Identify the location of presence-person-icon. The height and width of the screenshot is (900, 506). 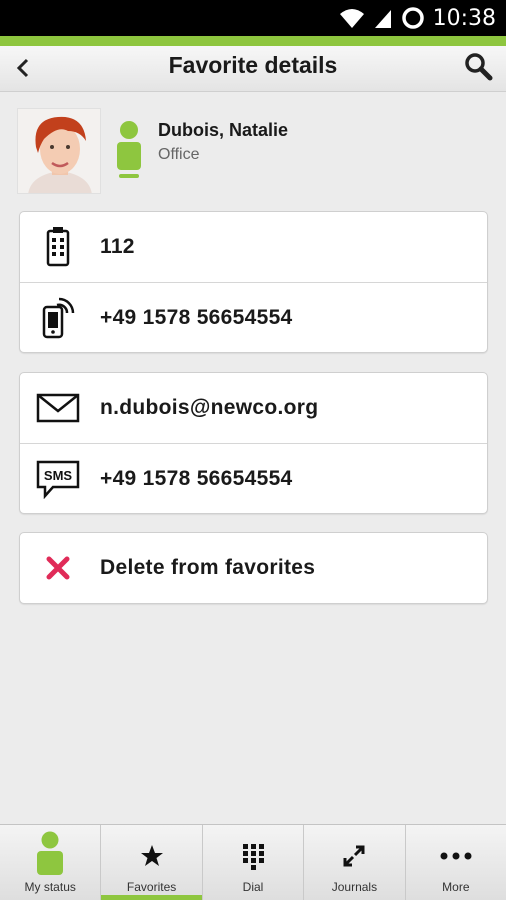
(50, 854).